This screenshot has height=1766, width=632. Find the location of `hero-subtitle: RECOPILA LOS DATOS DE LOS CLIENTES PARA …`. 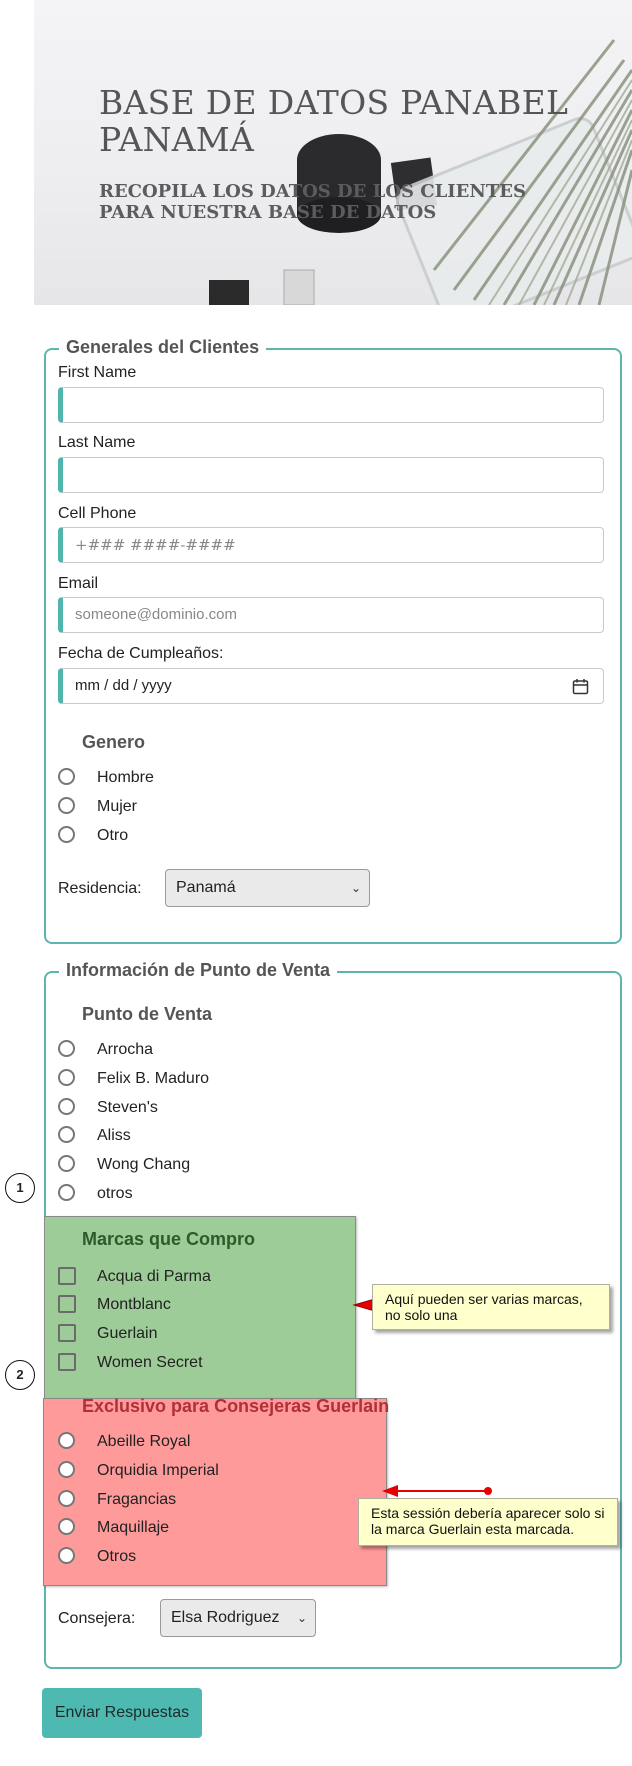

hero-subtitle: RECOPILA LOS DATOS DE LOS CLIENTES PARA … is located at coordinates (312, 202).